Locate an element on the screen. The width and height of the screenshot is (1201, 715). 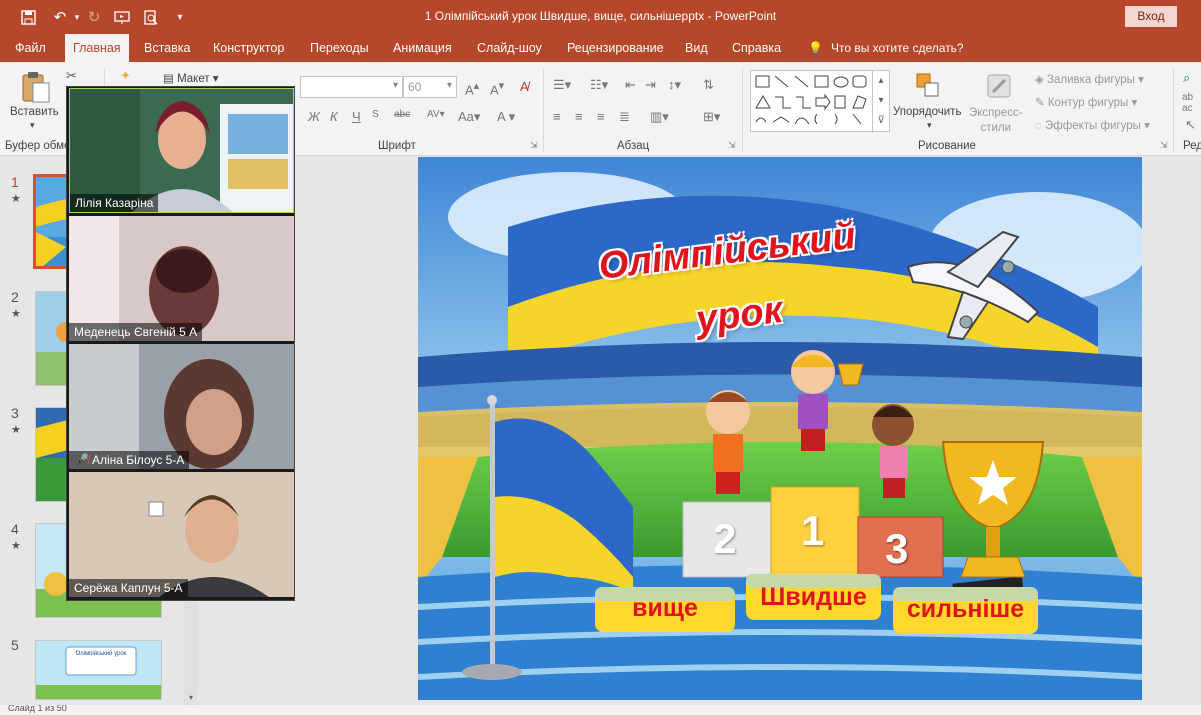
drawing-dialog-icon: ⇲ is located at coordinates (1164, 145).